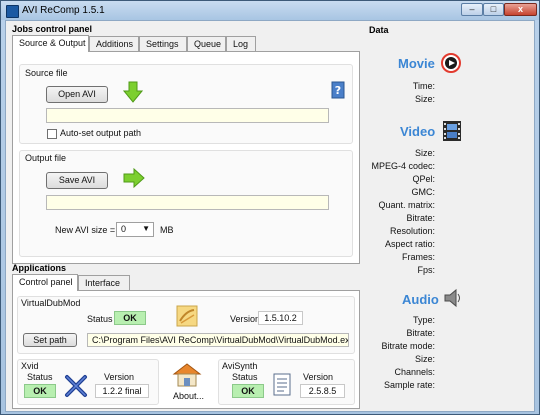  Describe the element at coordinates (280, 318) in the screenshot. I see `vdm-version-value: 1.5.10.2` at that location.